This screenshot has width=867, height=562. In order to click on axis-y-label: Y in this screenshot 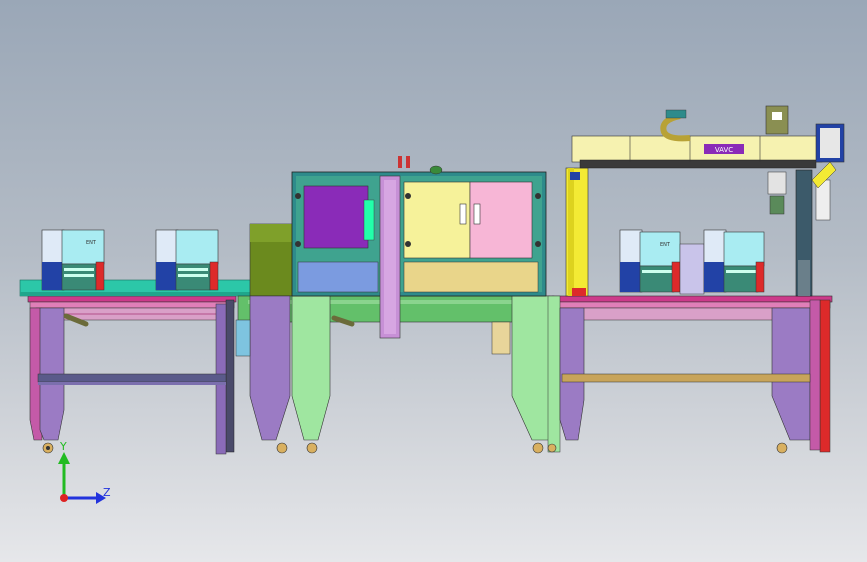, I will do `click(63, 446)`.